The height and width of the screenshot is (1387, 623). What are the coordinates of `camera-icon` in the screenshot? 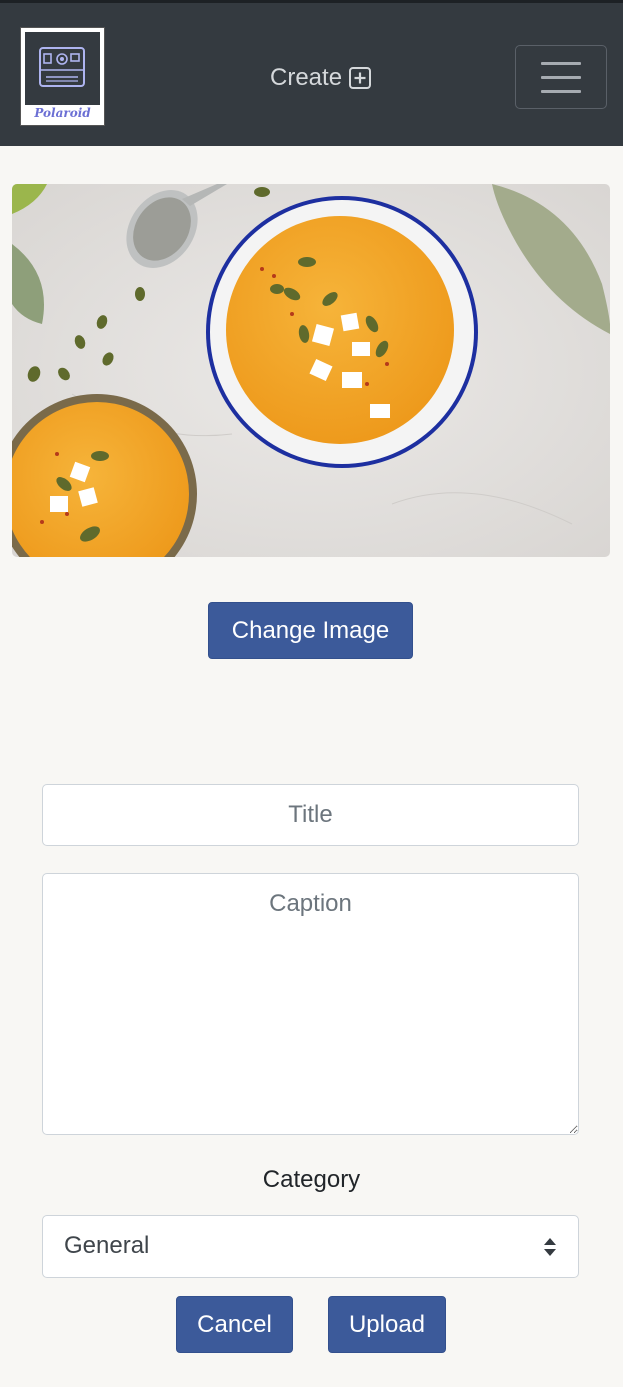 It's located at (62, 67).